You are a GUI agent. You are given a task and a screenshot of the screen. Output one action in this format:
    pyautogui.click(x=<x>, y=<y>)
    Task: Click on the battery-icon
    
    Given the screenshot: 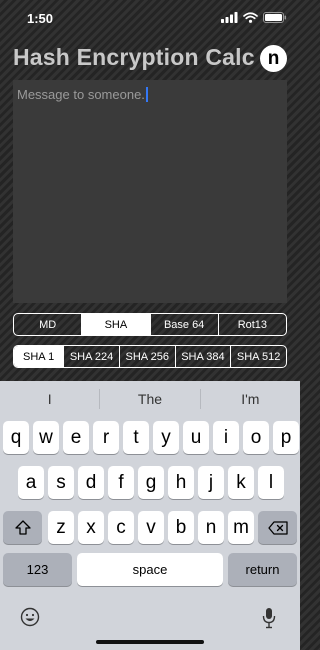 What is the action you would take?
    pyautogui.click(x=275, y=17)
    